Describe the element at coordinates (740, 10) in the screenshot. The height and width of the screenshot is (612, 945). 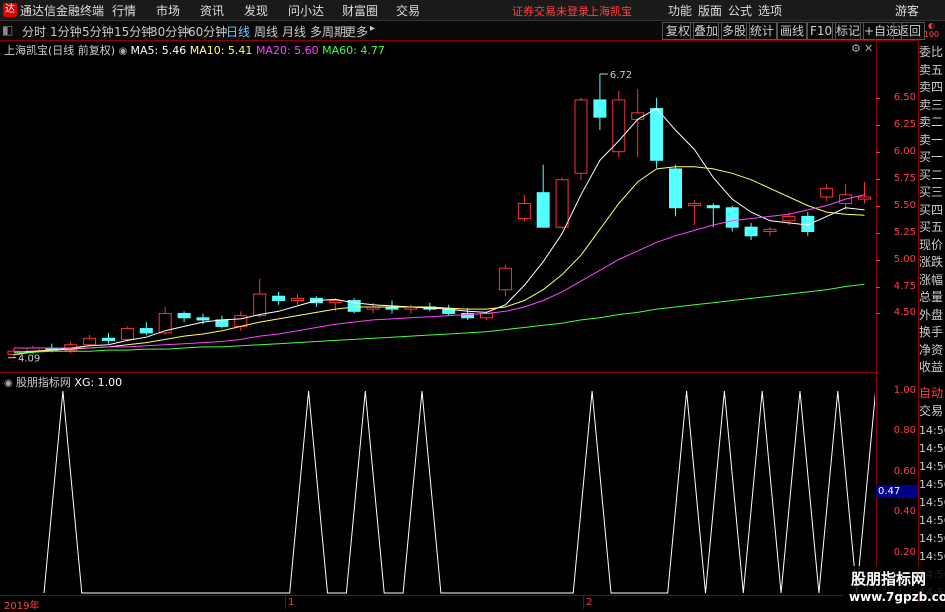
I see `menu-formula: 公式` at that location.